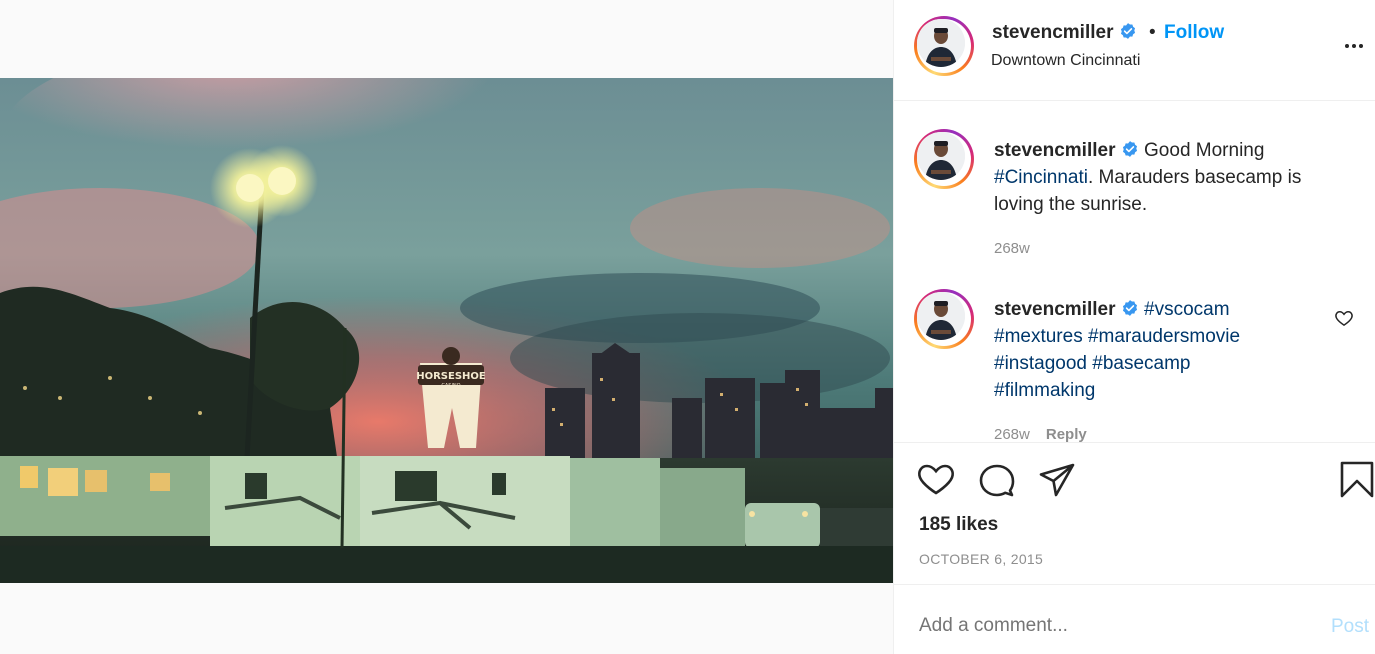 The image size is (1375, 654). What do you see at coordinates (1166, 336) in the screenshot?
I see `hashtag-link: #mextures #maraudersmovie` at bounding box center [1166, 336].